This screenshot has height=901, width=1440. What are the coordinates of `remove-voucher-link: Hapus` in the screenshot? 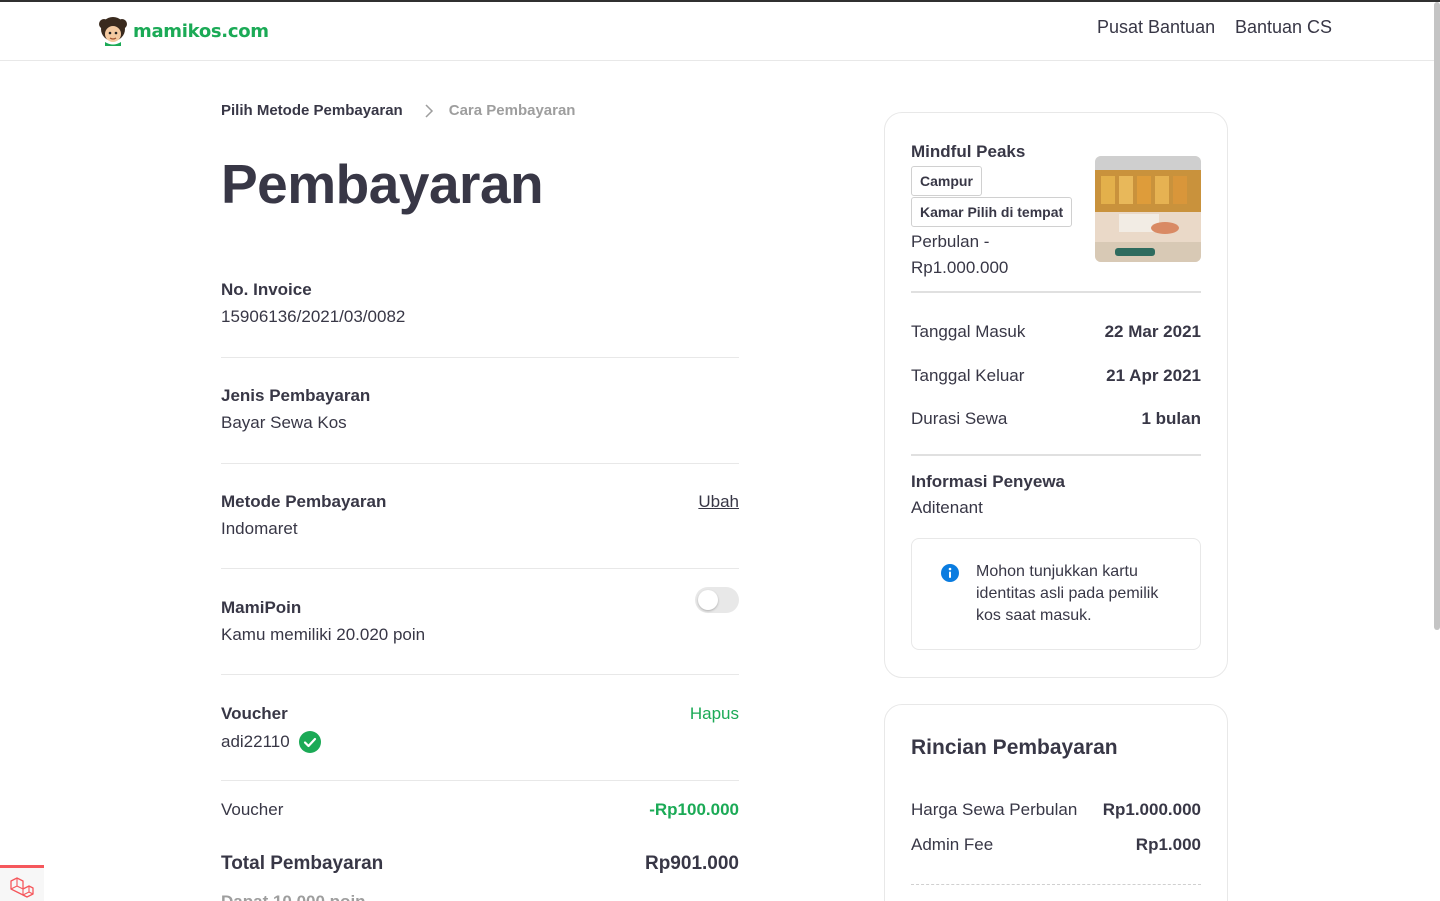 It's located at (714, 714).